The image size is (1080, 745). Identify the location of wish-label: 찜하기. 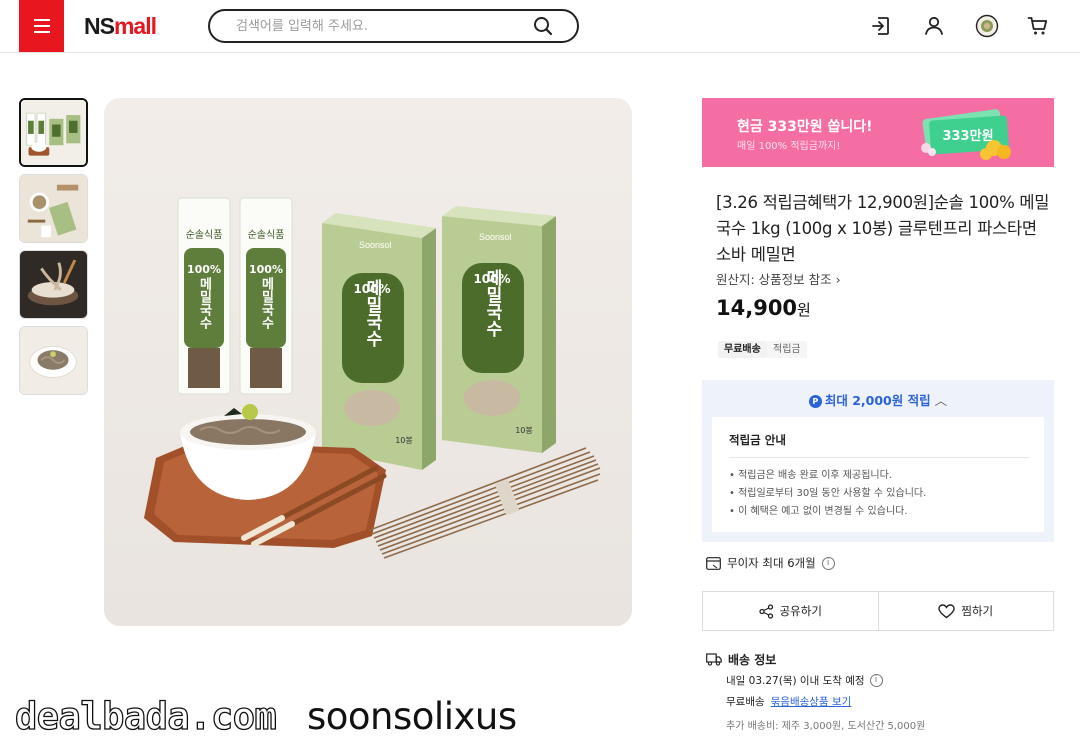
(977, 611).